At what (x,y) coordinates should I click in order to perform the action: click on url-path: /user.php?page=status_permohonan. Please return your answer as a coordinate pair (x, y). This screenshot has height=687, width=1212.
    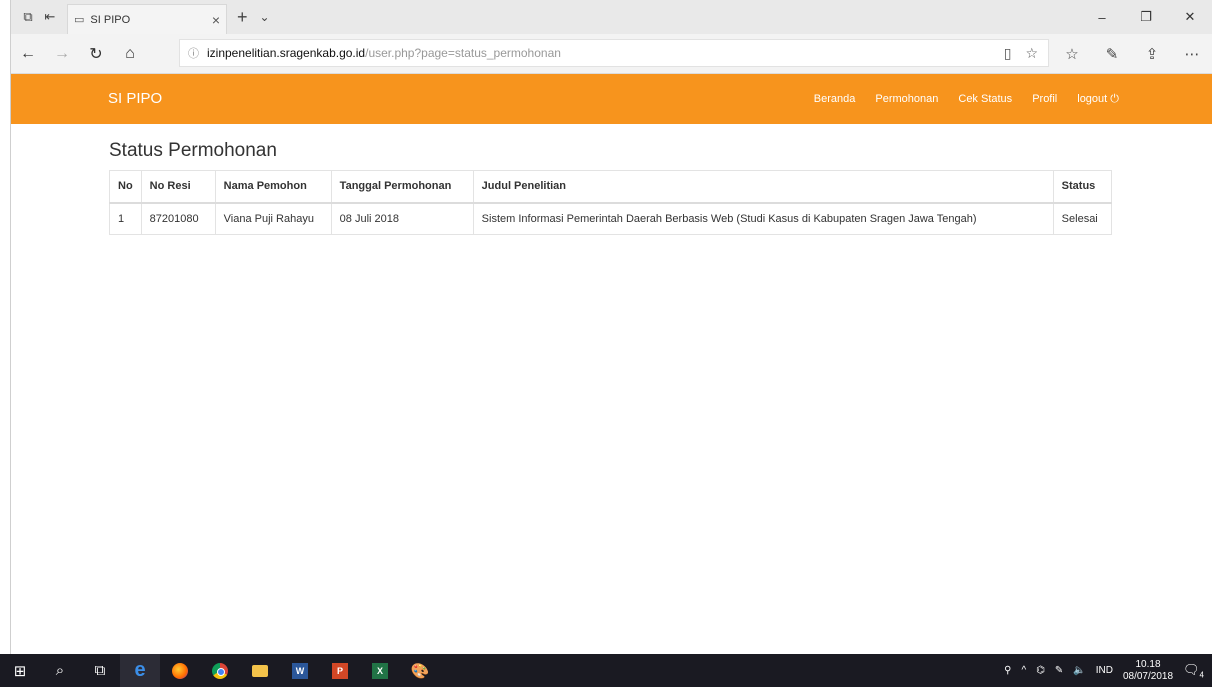
    Looking at the image, I should click on (463, 53).